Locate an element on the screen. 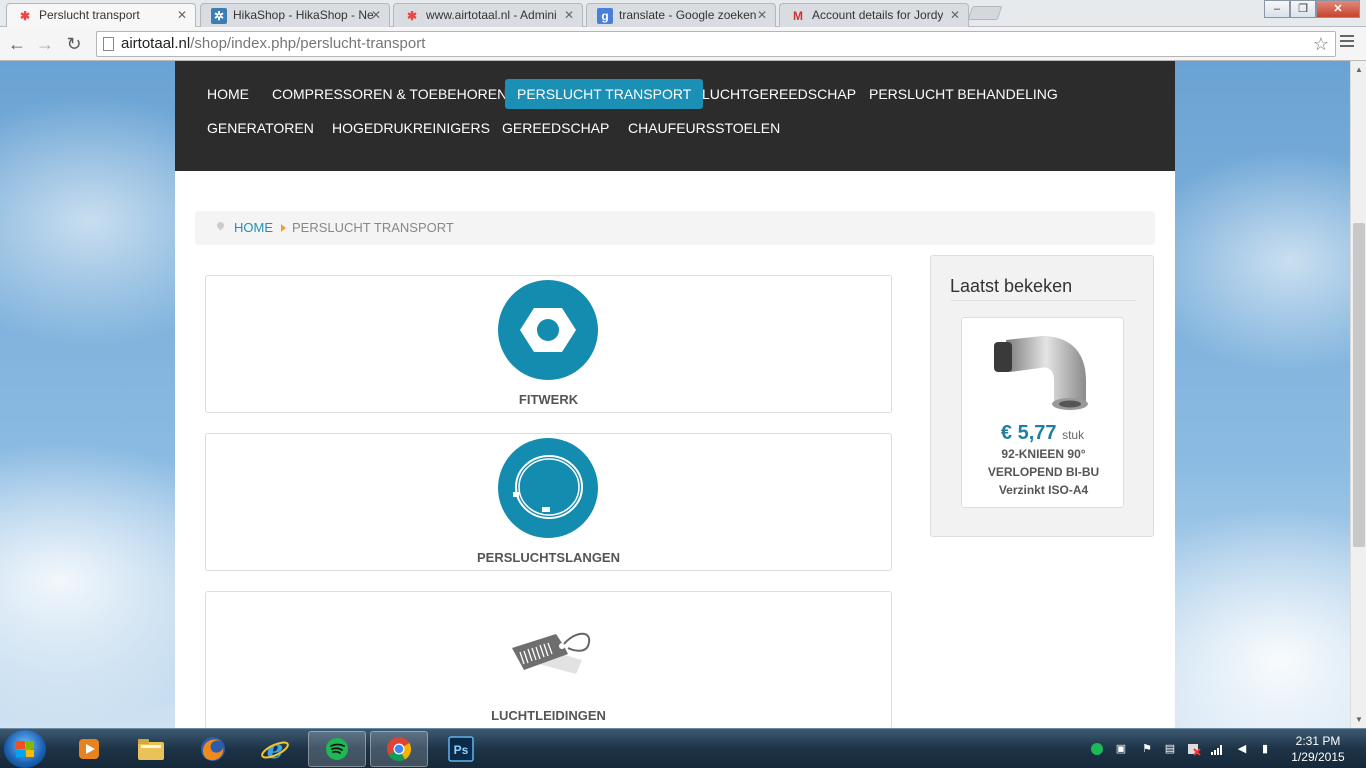 The height and width of the screenshot is (768, 1366). scroll-down-icon: ▼ is located at coordinates (1359, 719).